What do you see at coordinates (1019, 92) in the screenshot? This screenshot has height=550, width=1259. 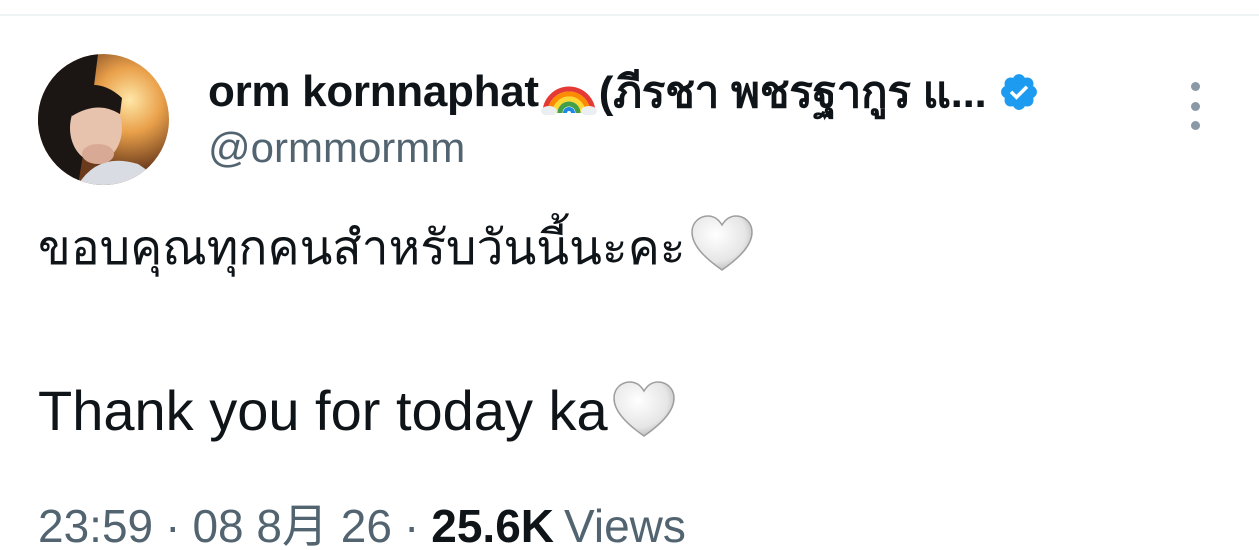 I see `verified-badge-icon` at bounding box center [1019, 92].